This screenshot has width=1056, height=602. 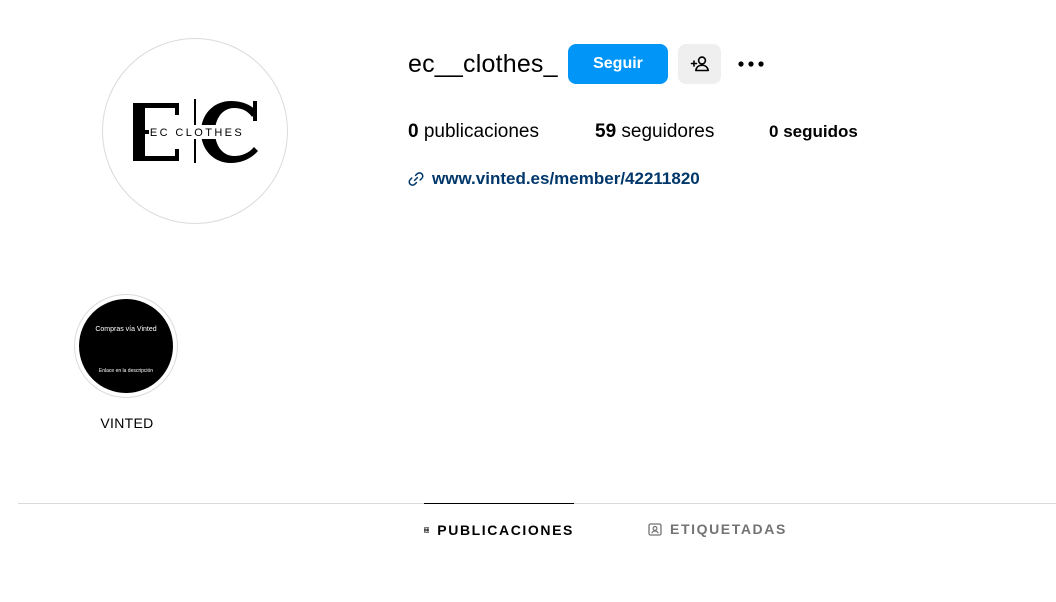 I want to click on profile-avatar: EC CLOTHES, so click(x=195, y=131).